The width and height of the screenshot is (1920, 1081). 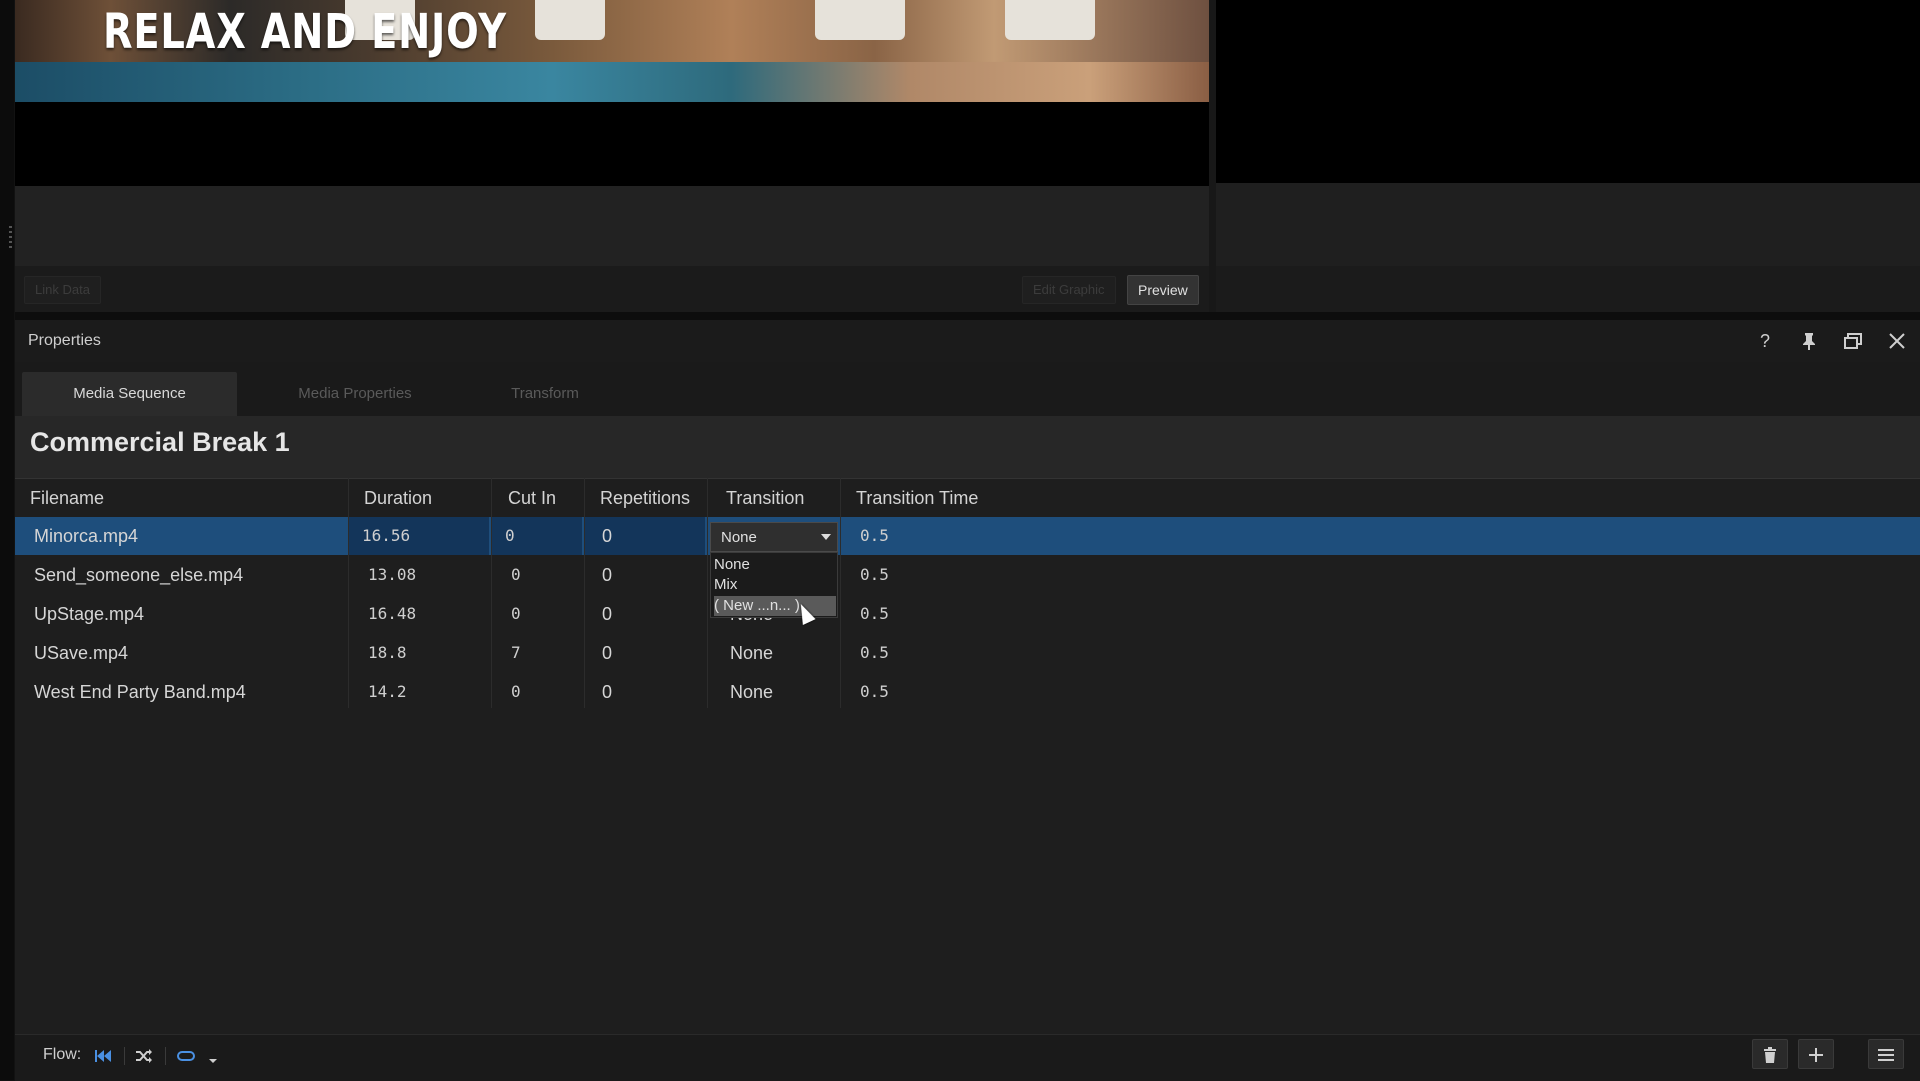 I want to click on transition-select: None, so click(x=774, y=537).